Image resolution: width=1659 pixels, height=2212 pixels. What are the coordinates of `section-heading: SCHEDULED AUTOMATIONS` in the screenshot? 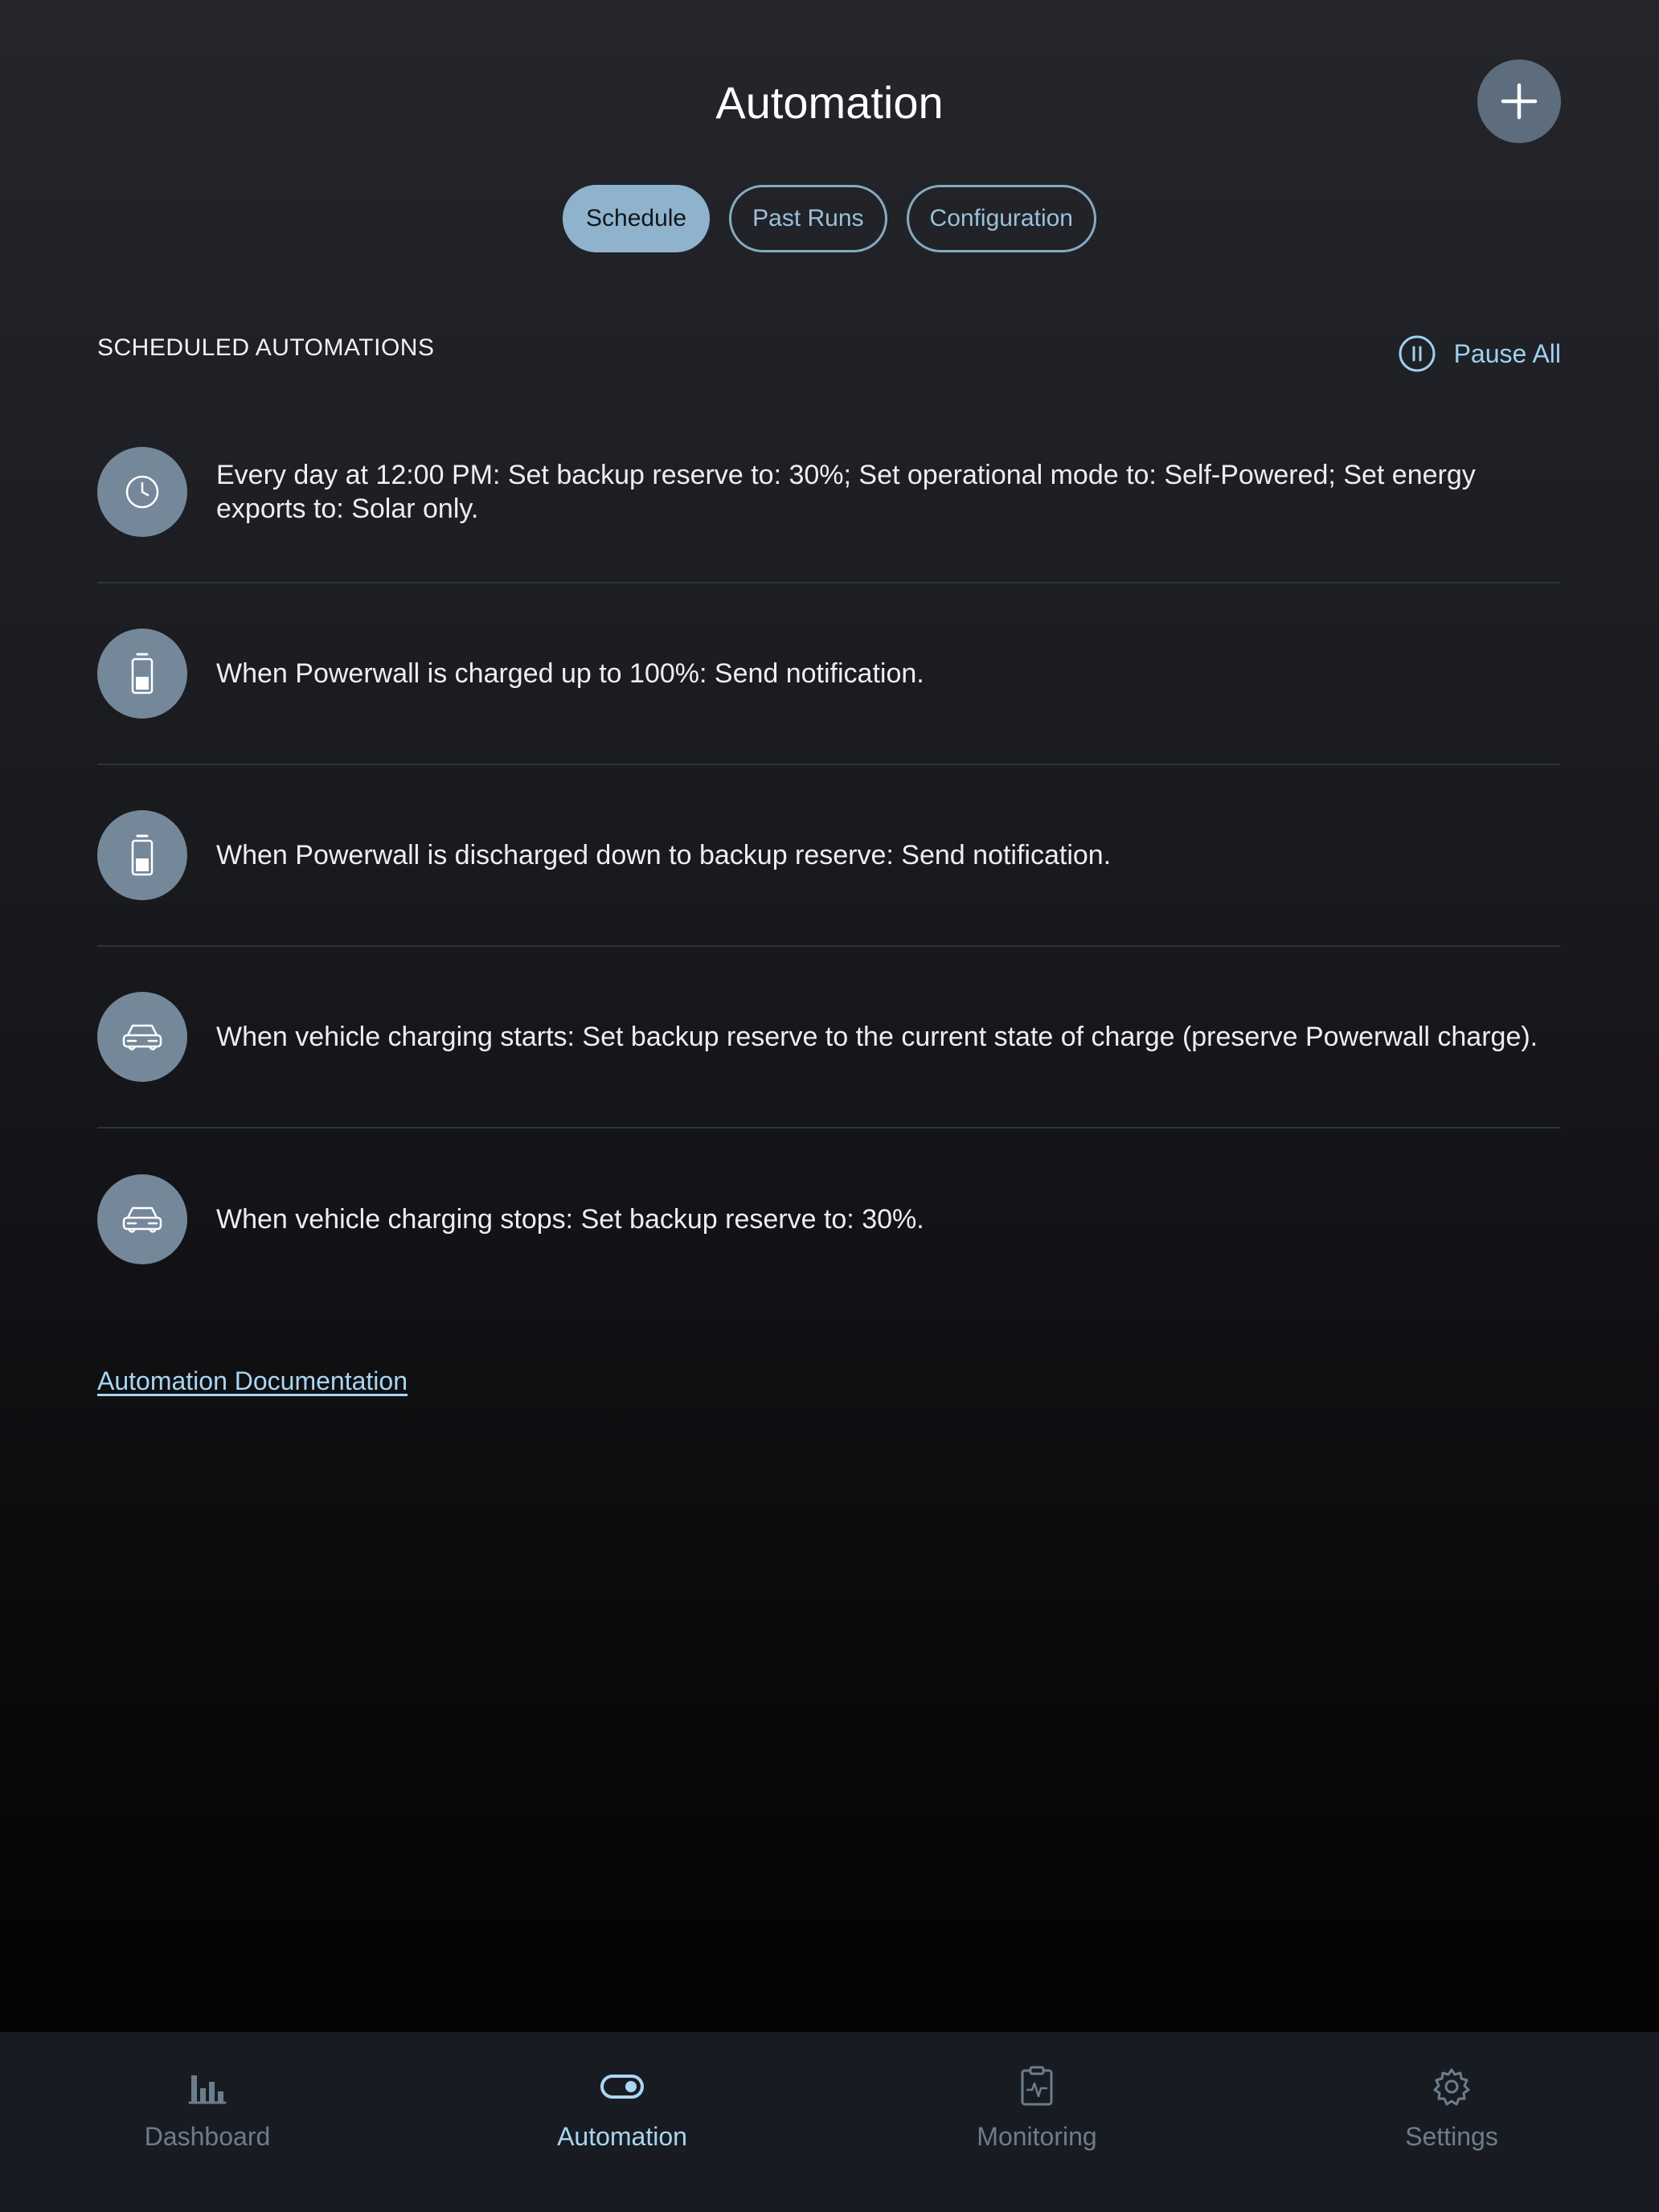 It's located at (266, 347).